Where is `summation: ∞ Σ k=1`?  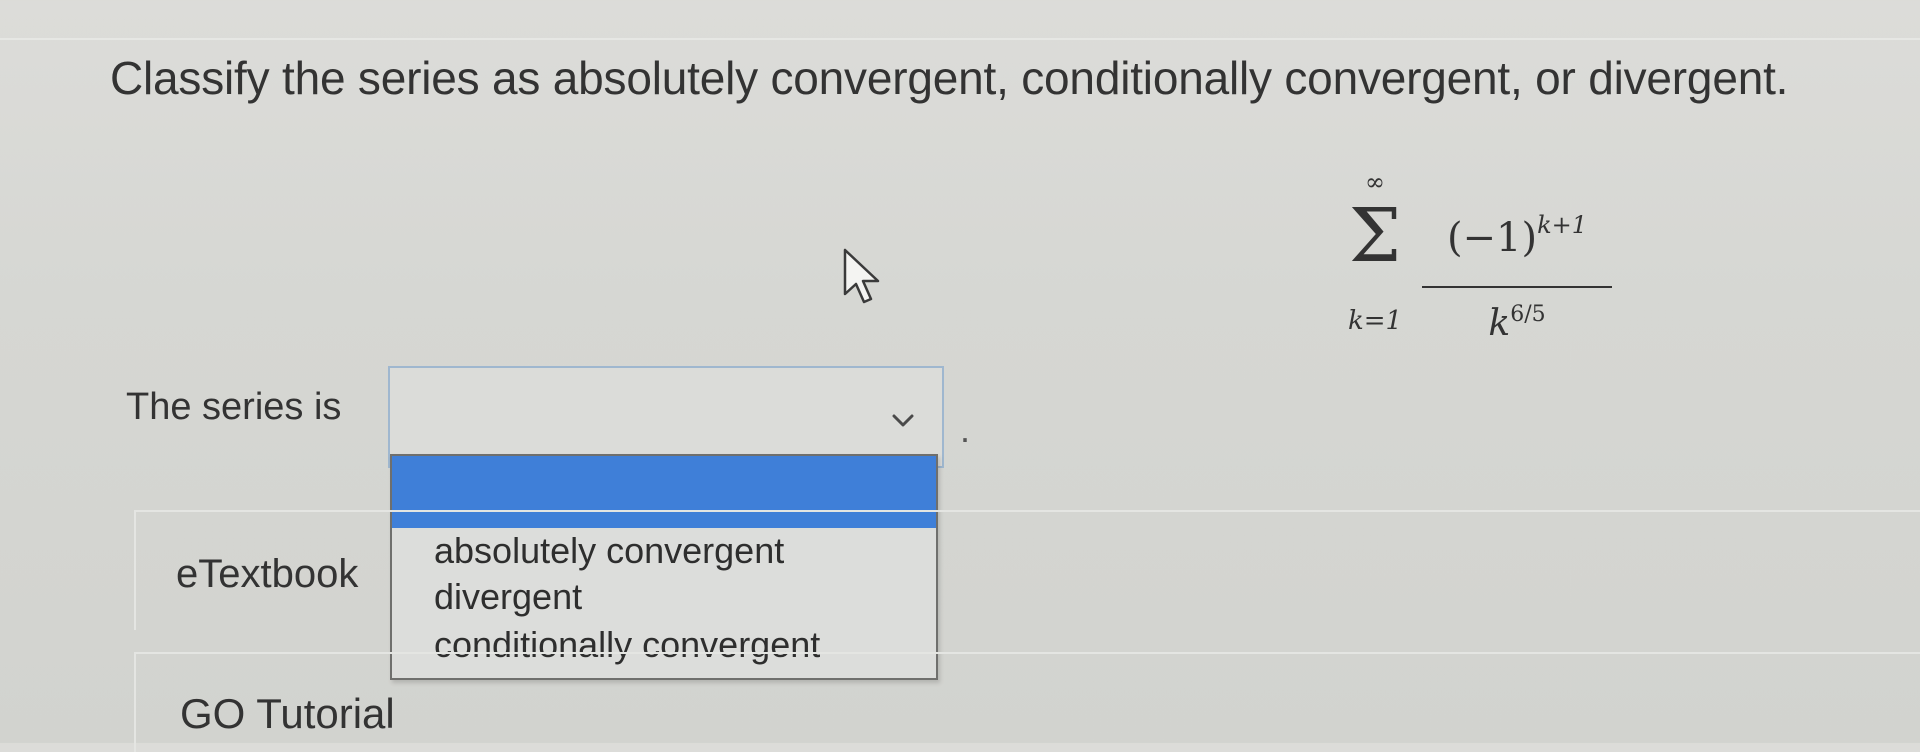 summation: ∞ Σ k=1 is located at coordinates (1375, 260).